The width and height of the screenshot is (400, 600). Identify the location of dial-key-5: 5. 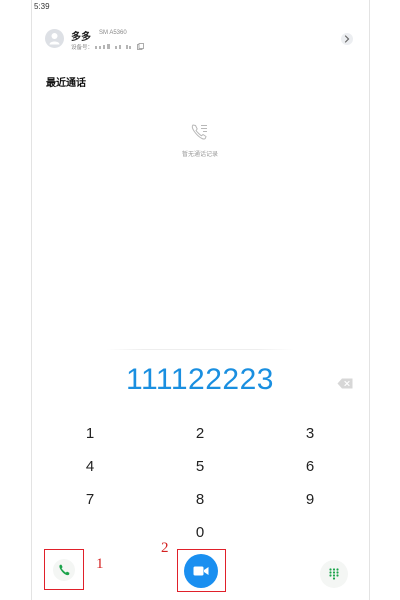
(200, 466).